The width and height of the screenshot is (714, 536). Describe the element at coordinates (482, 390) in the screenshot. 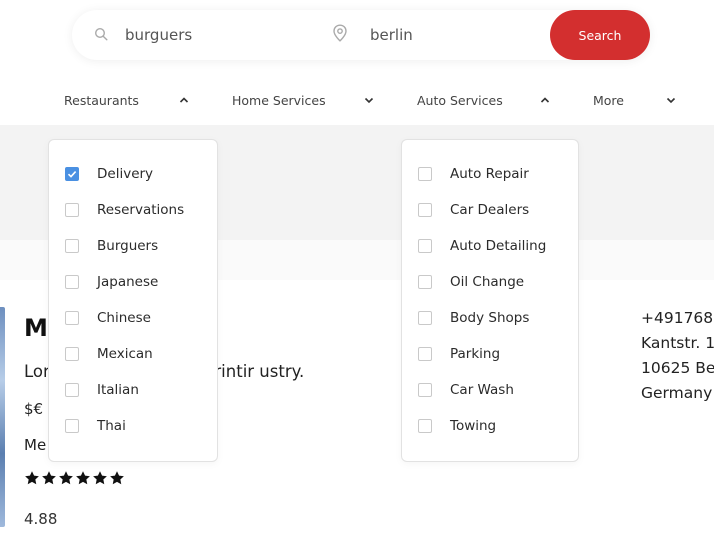

I see `option-label: Car Wash` at that location.